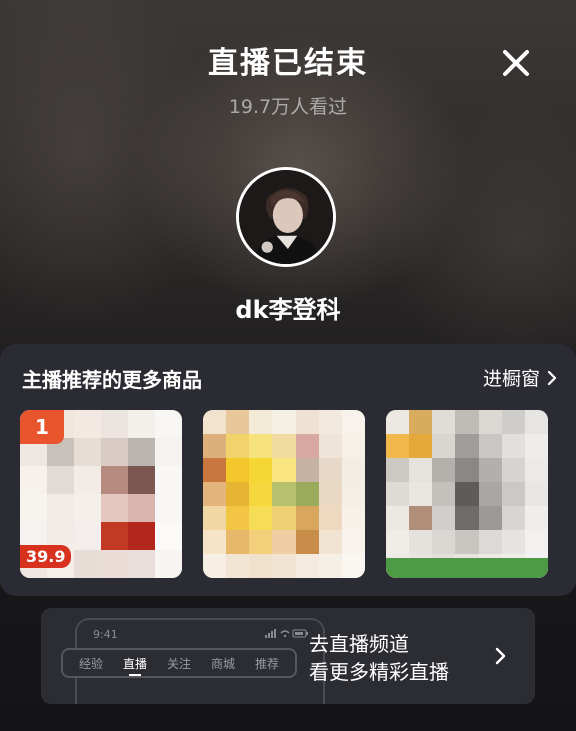 Image resolution: width=576 pixels, height=731 pixels. Describe the element at coordinates (112, 380) in the screenshot. I see `products-section-title: 主播推荐的更多商品` at that location.